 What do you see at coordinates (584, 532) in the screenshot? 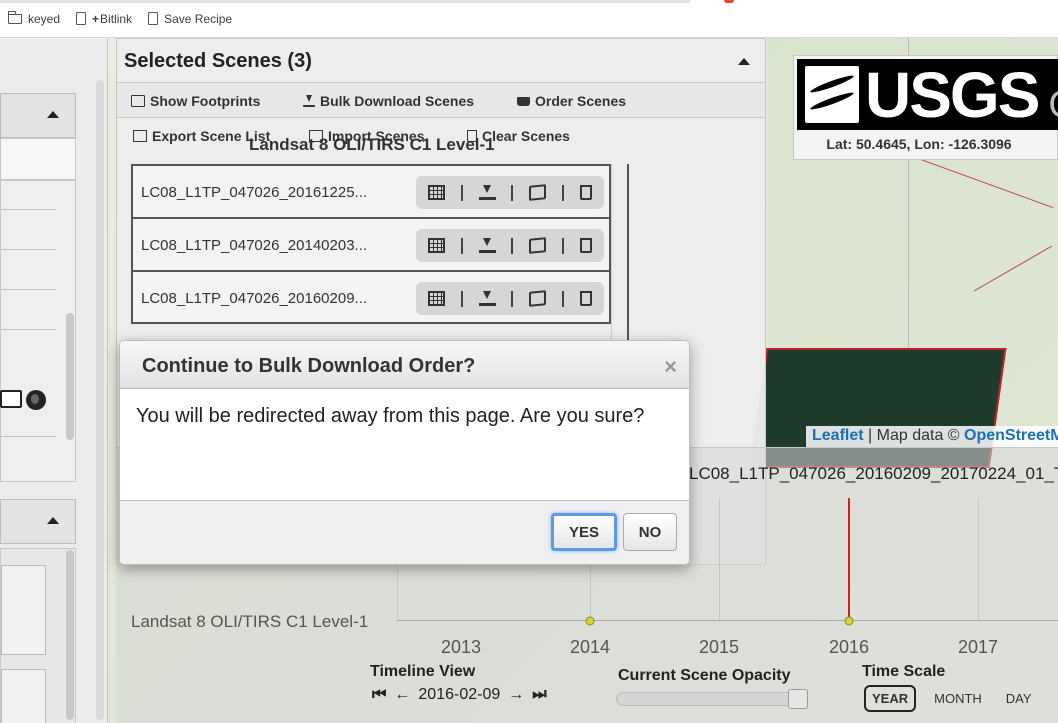
I see `yes-button: YES` at bounding box center [584, 532].